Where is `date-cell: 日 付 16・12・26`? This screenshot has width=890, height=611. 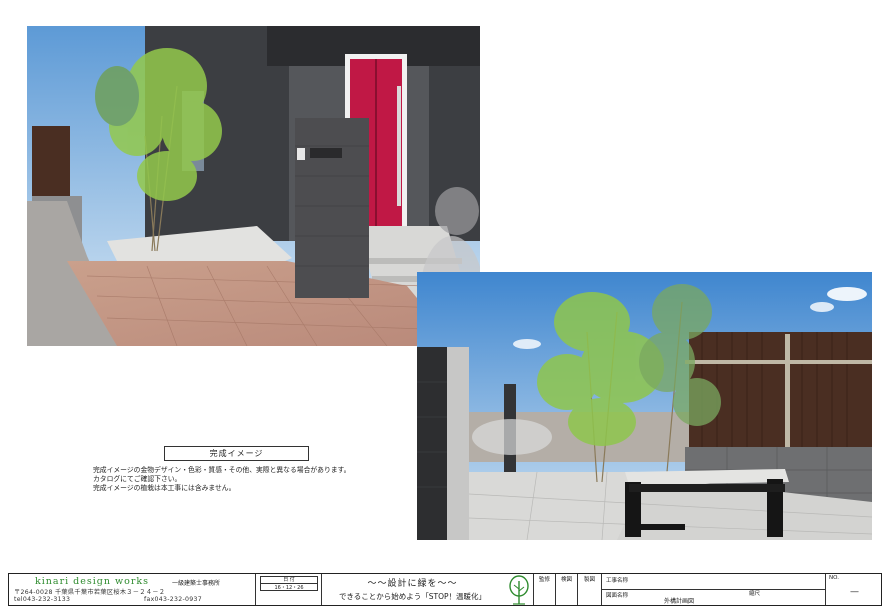
date-cell: 日 付 16・12・26 is located at coordinates (288, 589).